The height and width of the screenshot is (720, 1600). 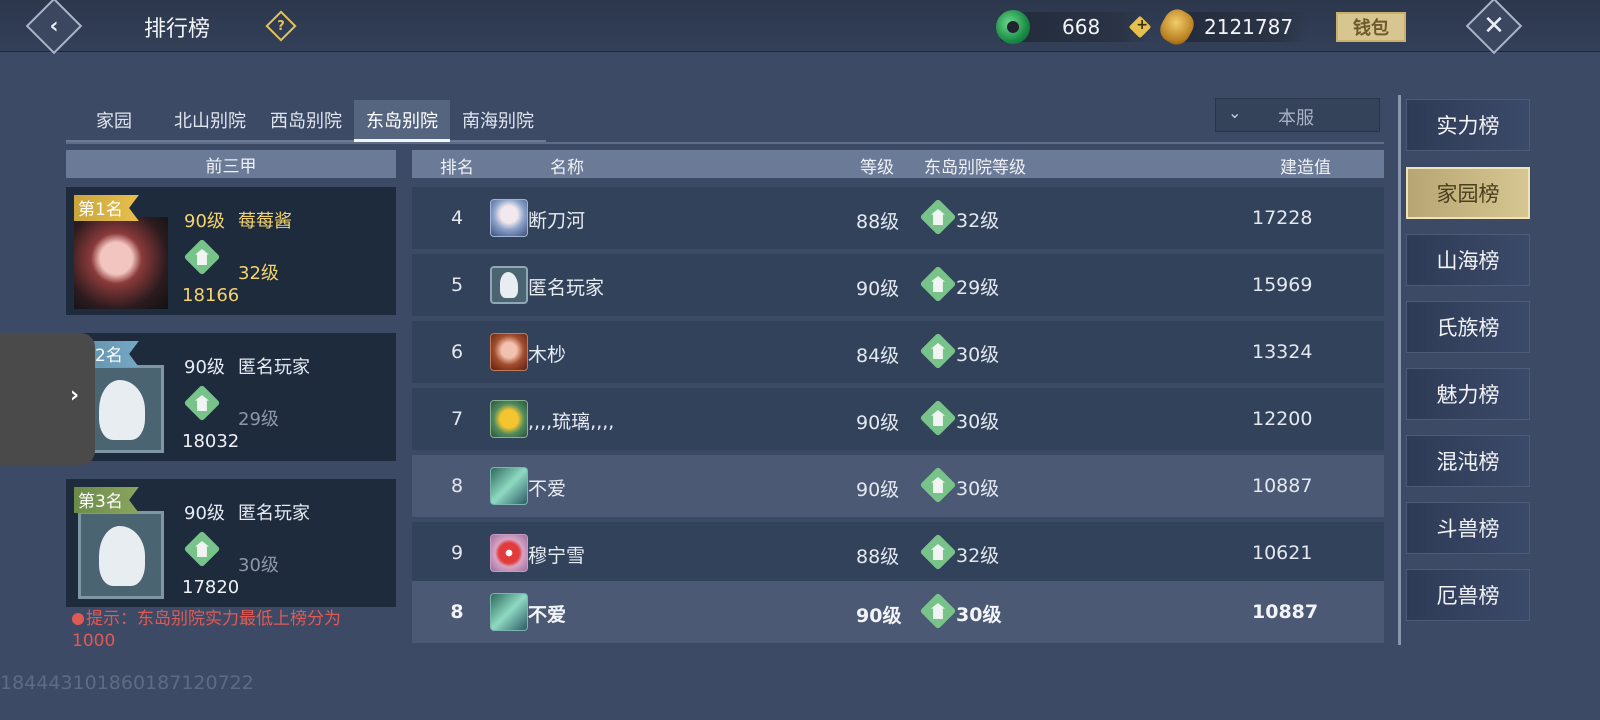 I want to click on table-row: 6 木杪 84级 30级 13324, so click(x=898, y=352).